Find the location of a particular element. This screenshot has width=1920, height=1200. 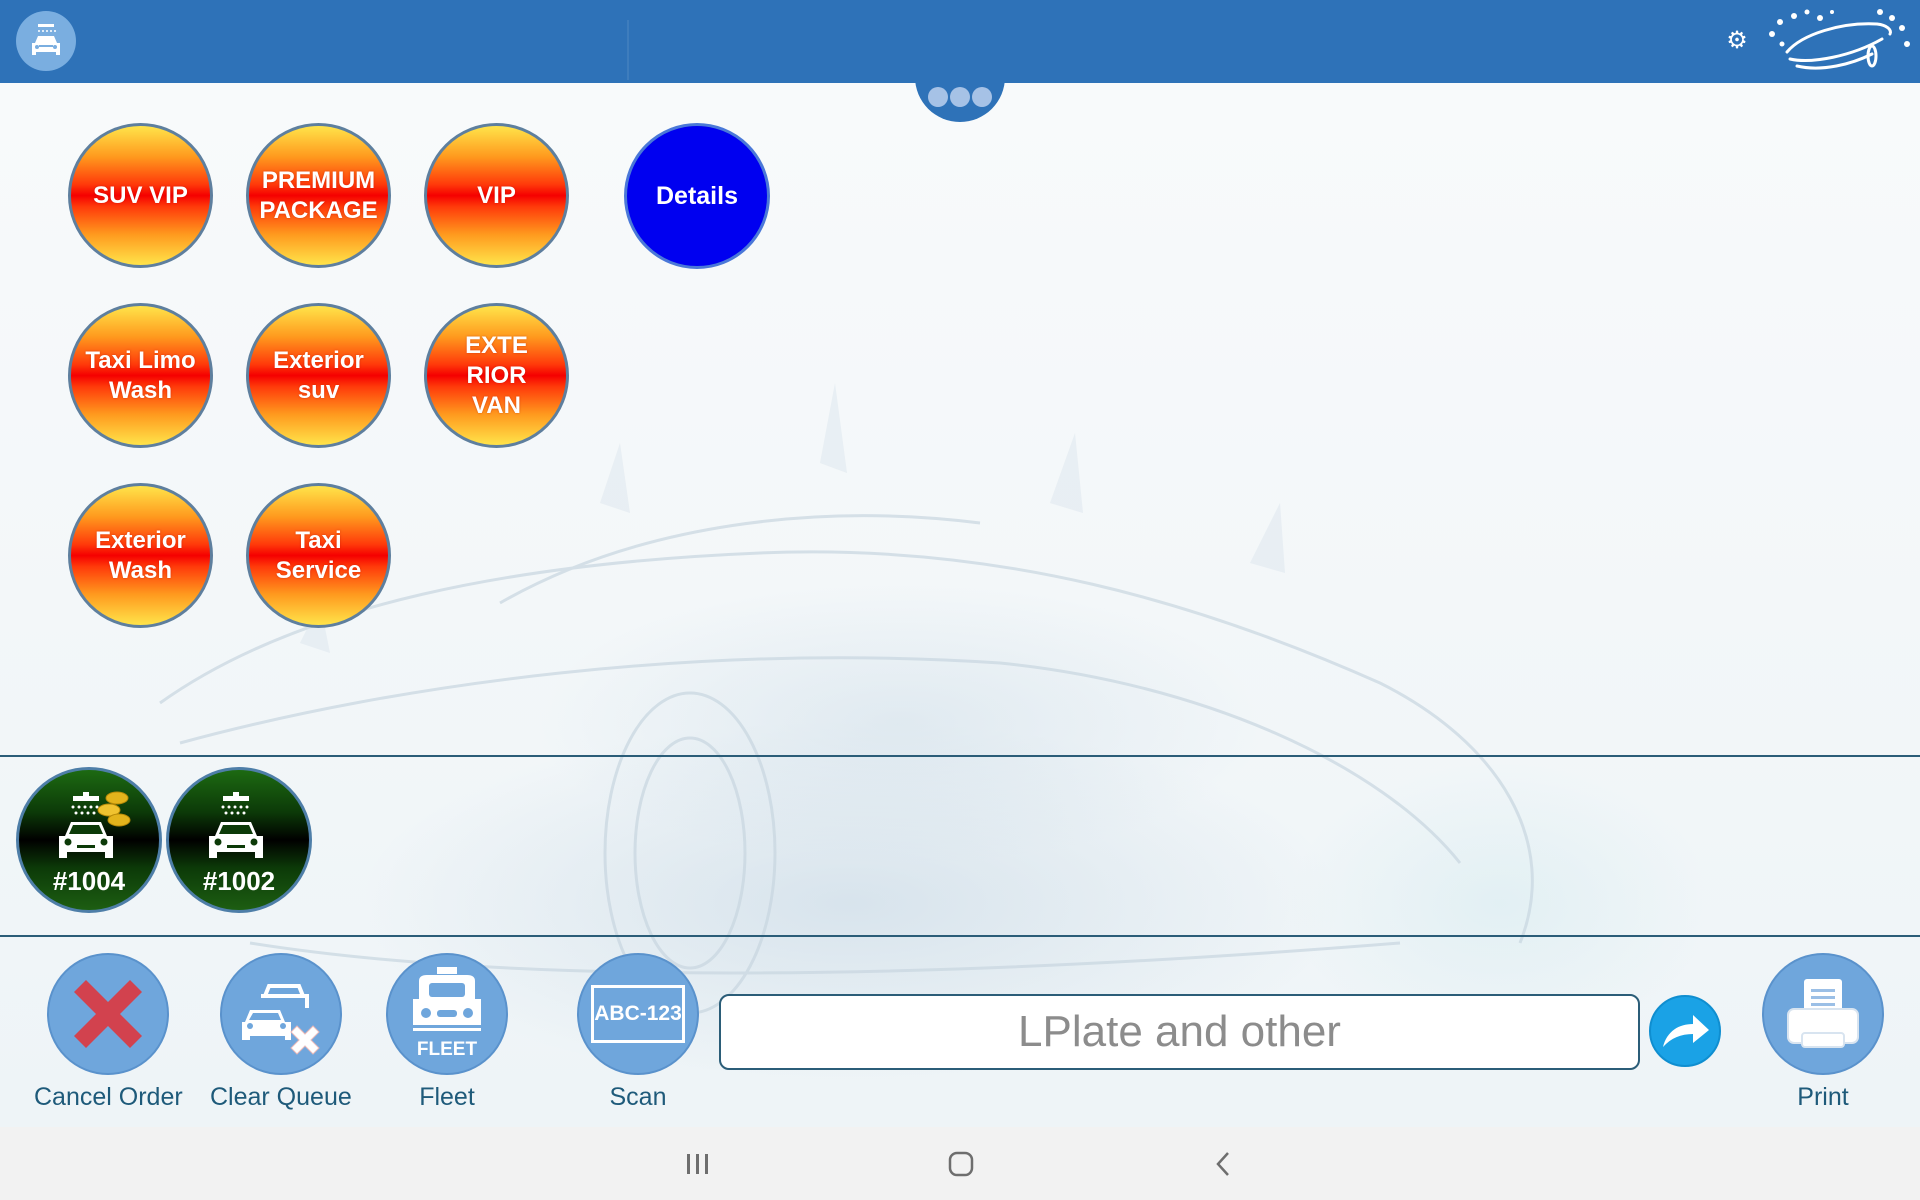

license-plate-input is located at coordinates (1179, 1032).